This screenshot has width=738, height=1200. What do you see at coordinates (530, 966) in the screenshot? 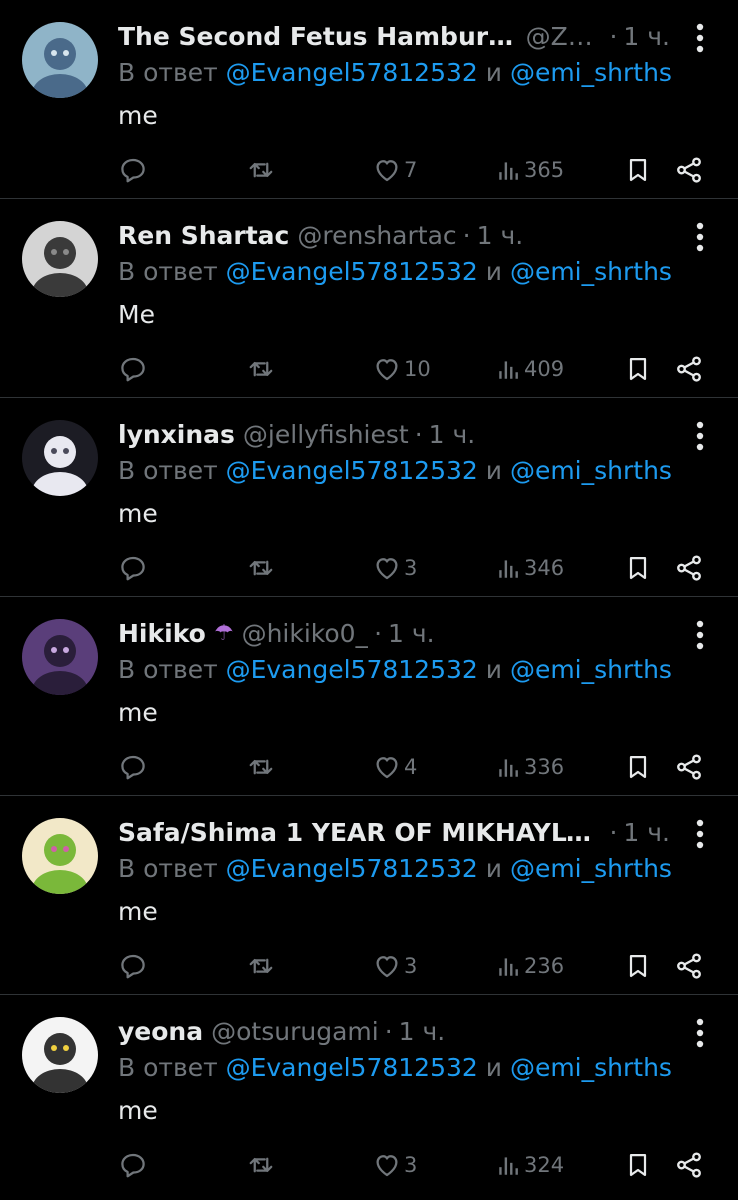
I see `views-button: 236` at bounding box center [530, 966].